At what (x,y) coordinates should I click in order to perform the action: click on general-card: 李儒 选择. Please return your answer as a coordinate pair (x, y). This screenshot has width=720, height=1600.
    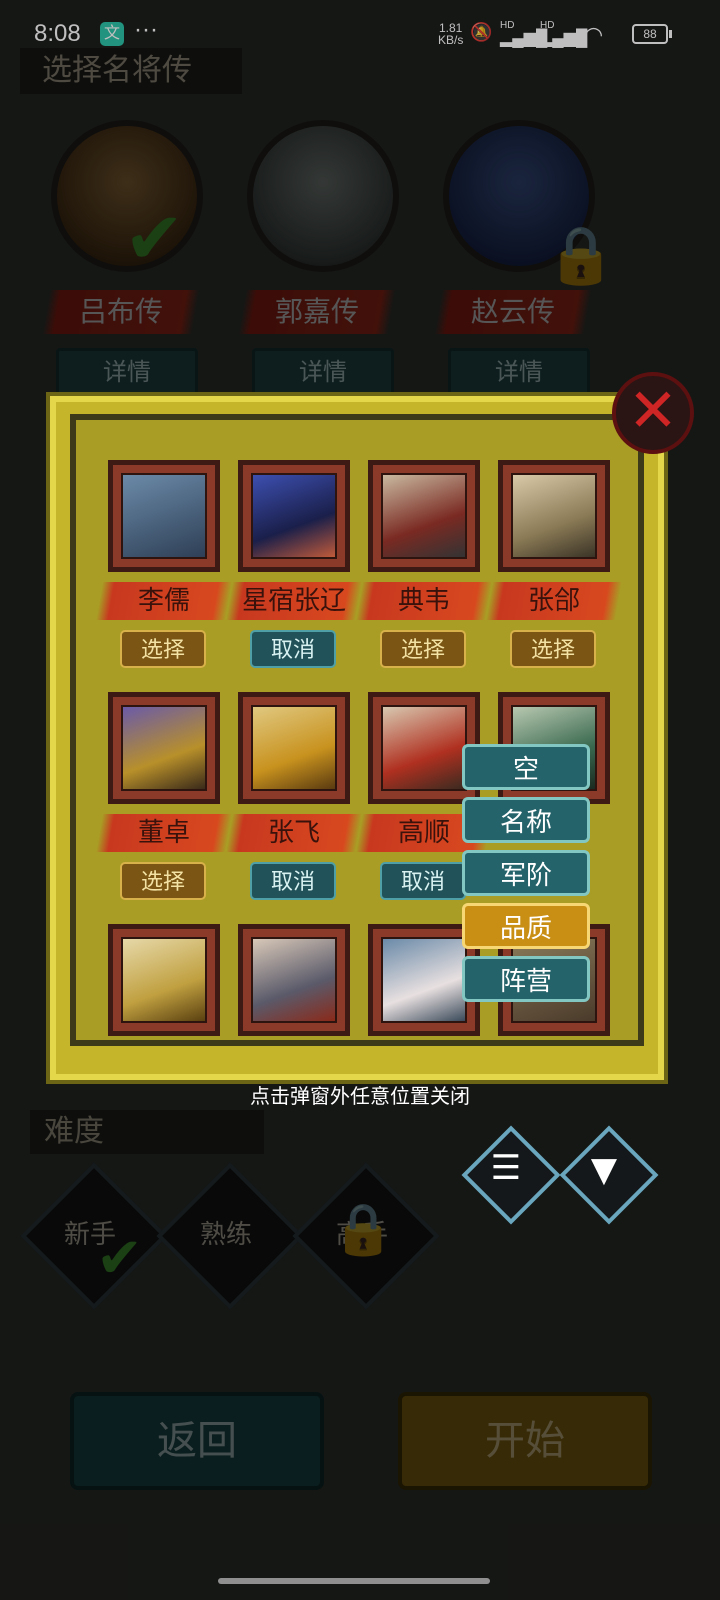
    Looking at the image, I should click on (164, 570).